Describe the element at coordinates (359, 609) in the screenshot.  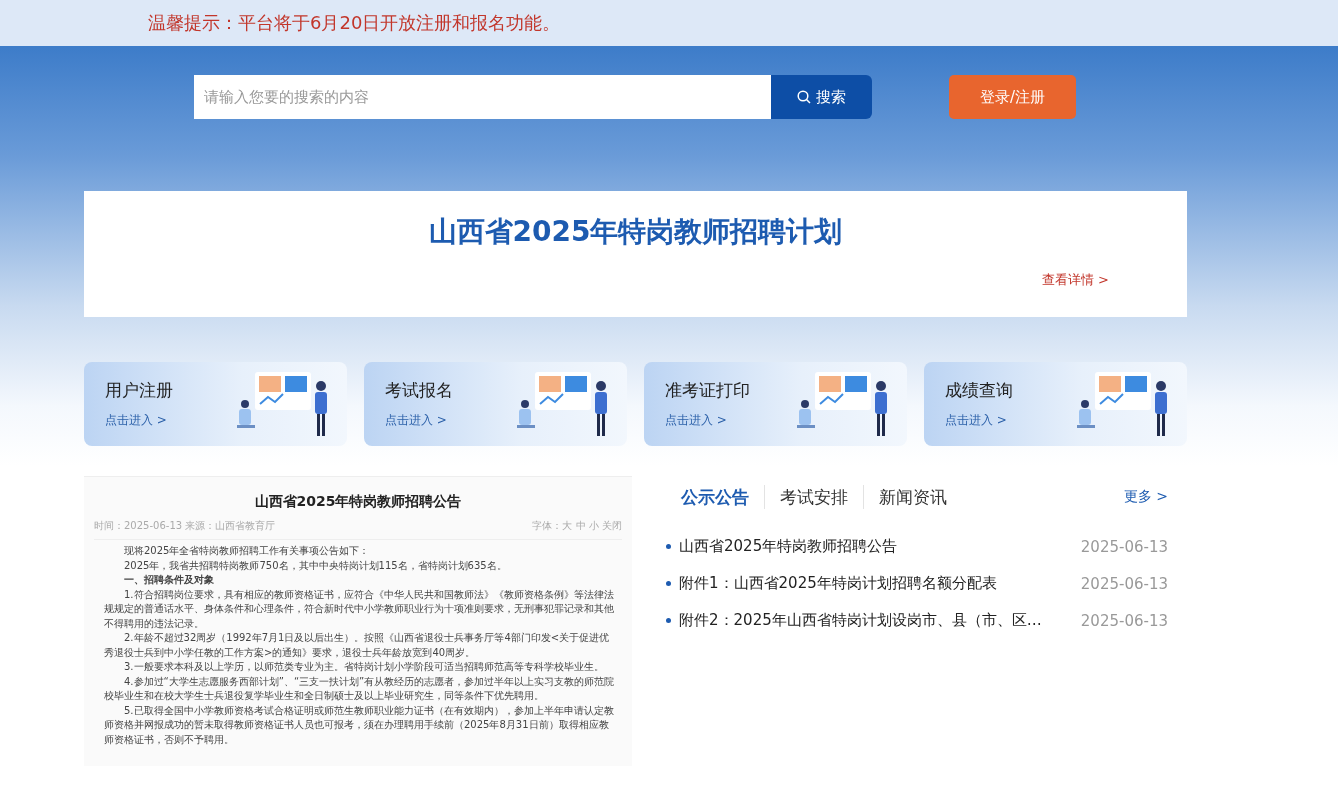
I see `document-paragraph: 1.符合招聘岗位要求，具有相应的教师资格证书，应符合《中华人民共和国教师法》《教师资格条例》等法律法规规定的普通话水平、身体条件和心理条件，符合新时代中小学教师职业行为十项准则要求，无刑事犯罪记录和其他不得聘用的违法记录。` at that location.